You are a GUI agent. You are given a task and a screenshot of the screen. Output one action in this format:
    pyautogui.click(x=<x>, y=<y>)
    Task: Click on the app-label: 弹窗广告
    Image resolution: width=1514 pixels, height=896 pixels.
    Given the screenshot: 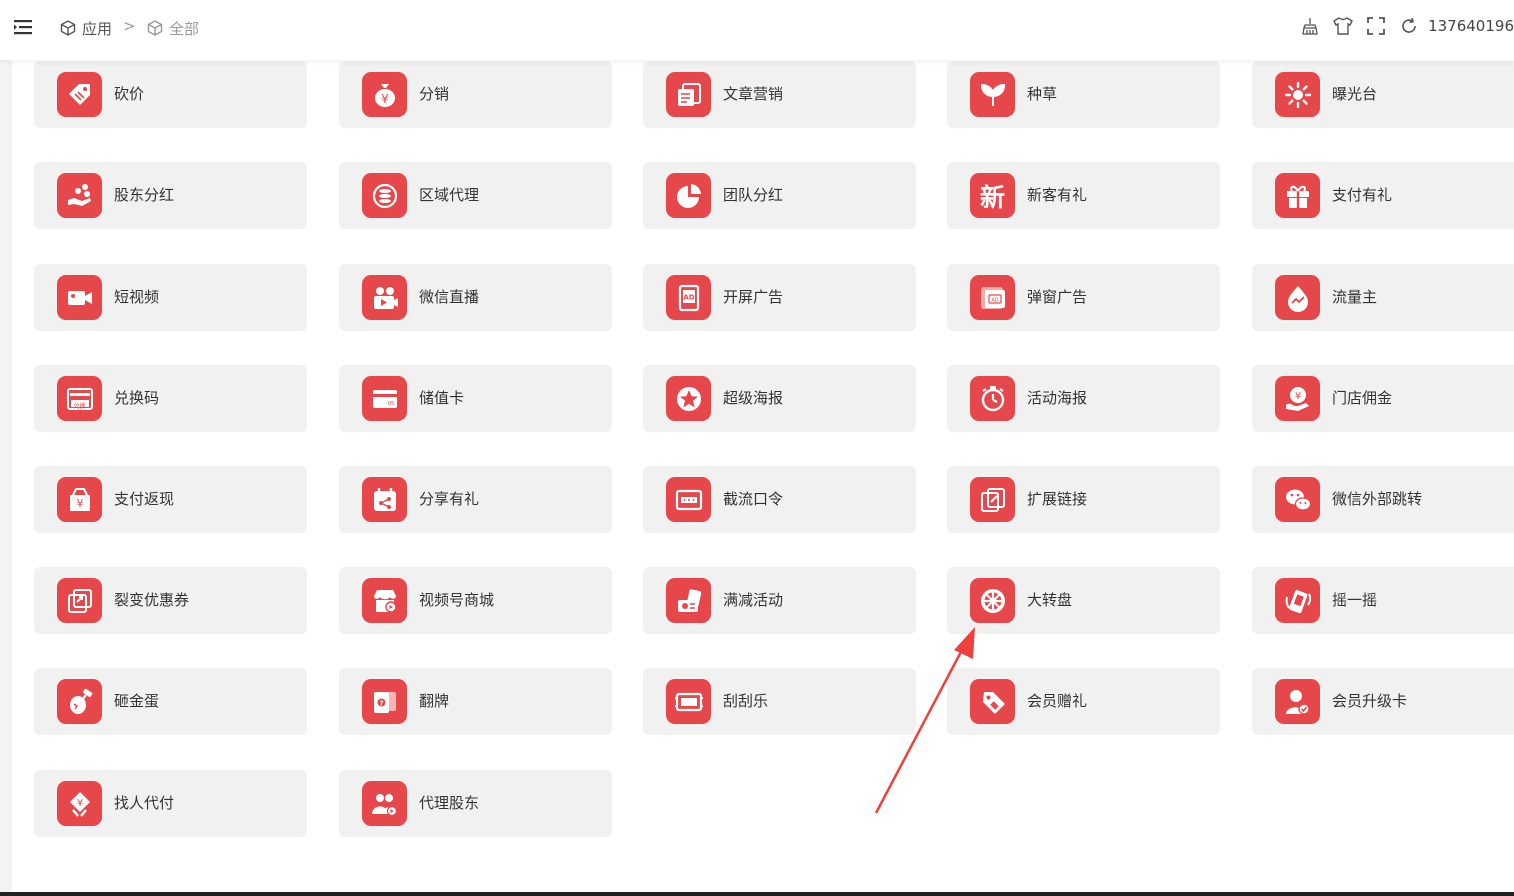 What is the action you would take?
    pyautogui.click(x=1057, y=297)
    